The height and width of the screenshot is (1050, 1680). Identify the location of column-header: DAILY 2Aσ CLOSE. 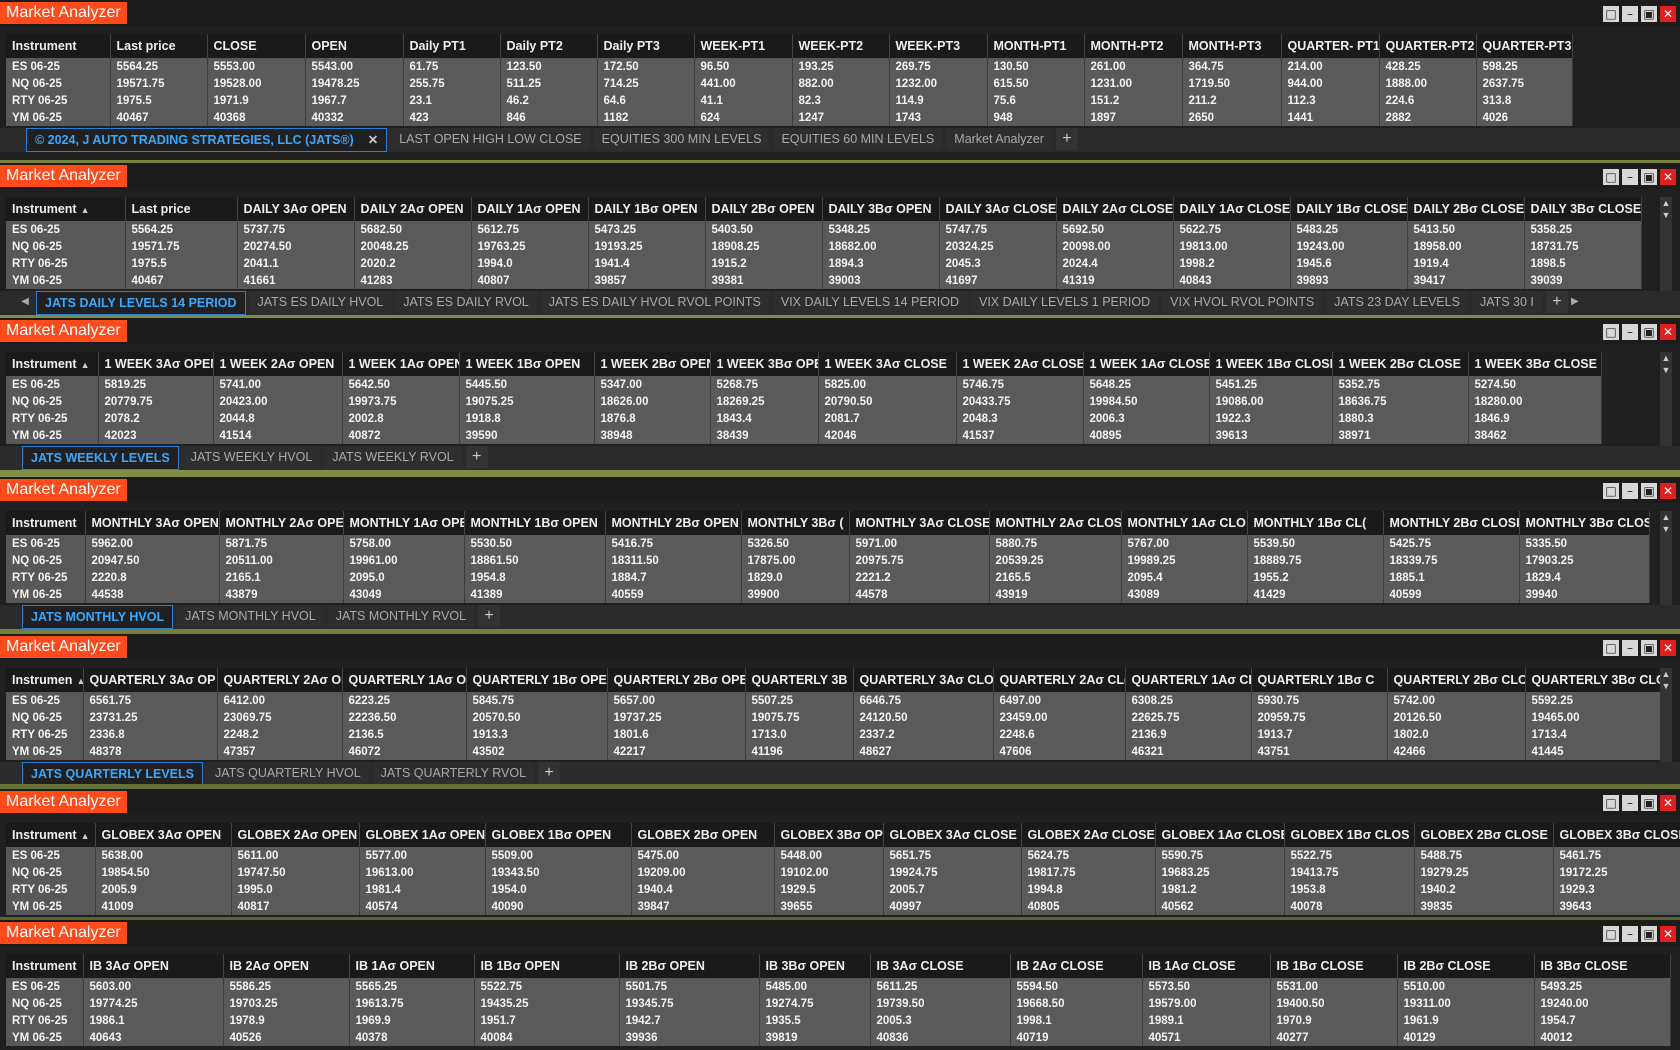
(1115, 209).